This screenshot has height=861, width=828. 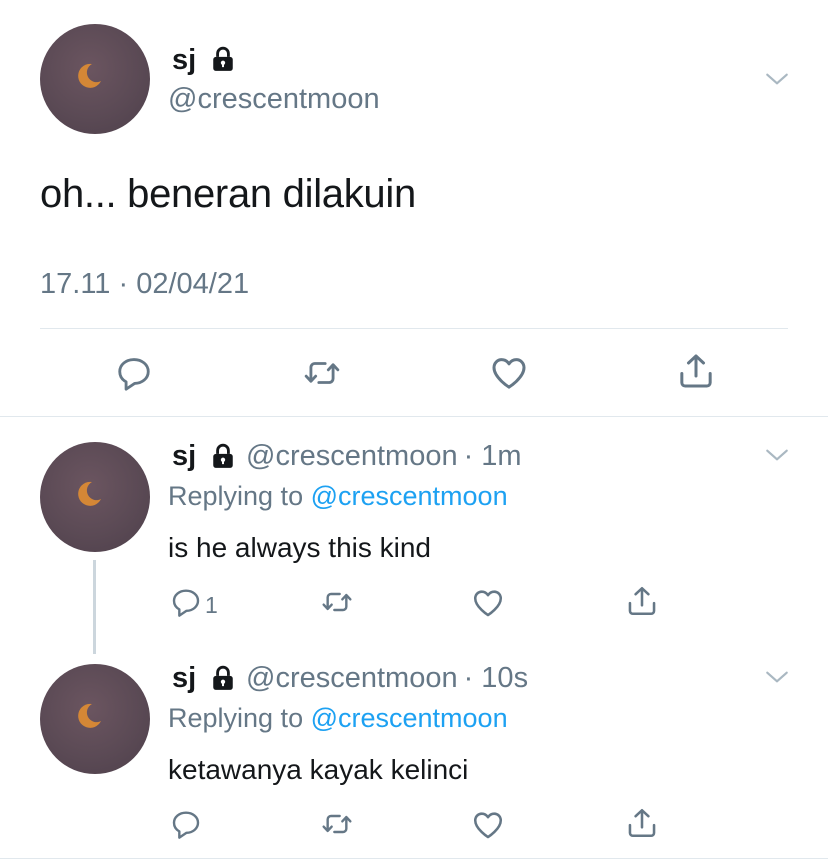 I want to click on user-handle: @crescentmoon · 1m, so click(x=384, y=456).